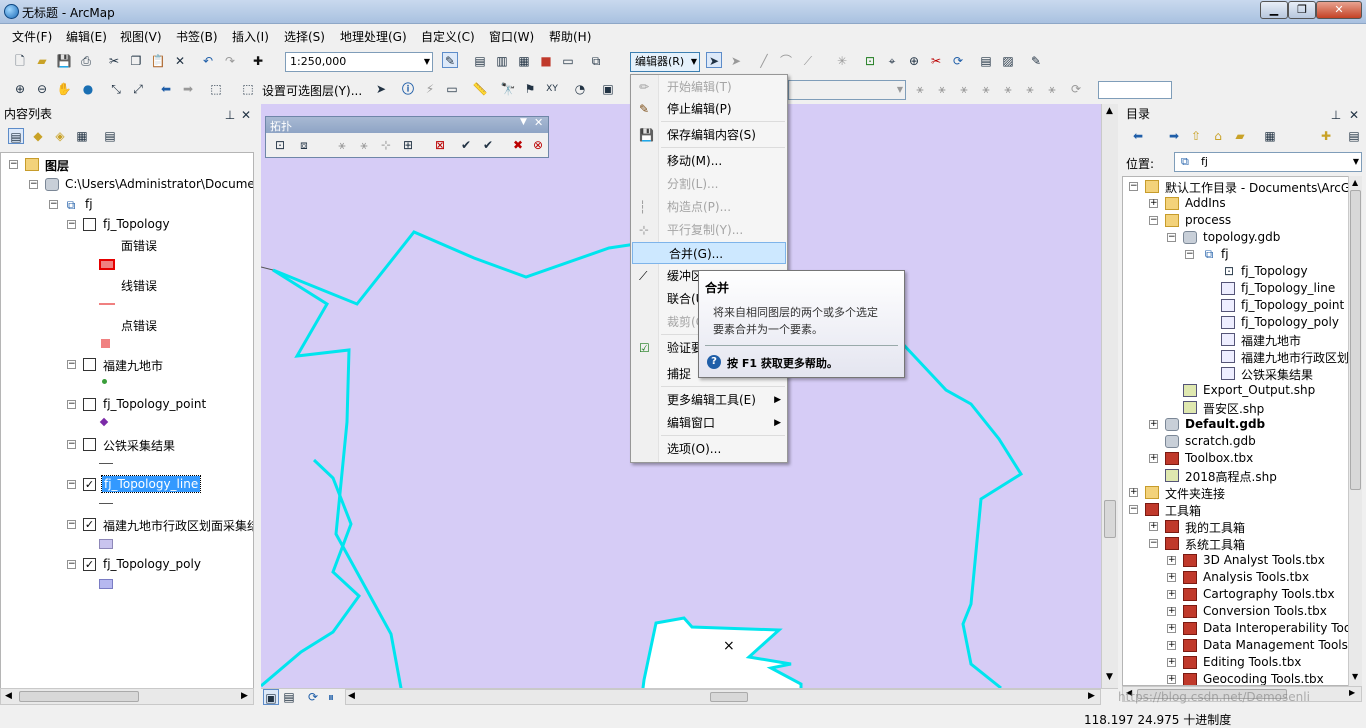  I want to click on catalog-item-3: topology.gdb, so click(1241, 237).